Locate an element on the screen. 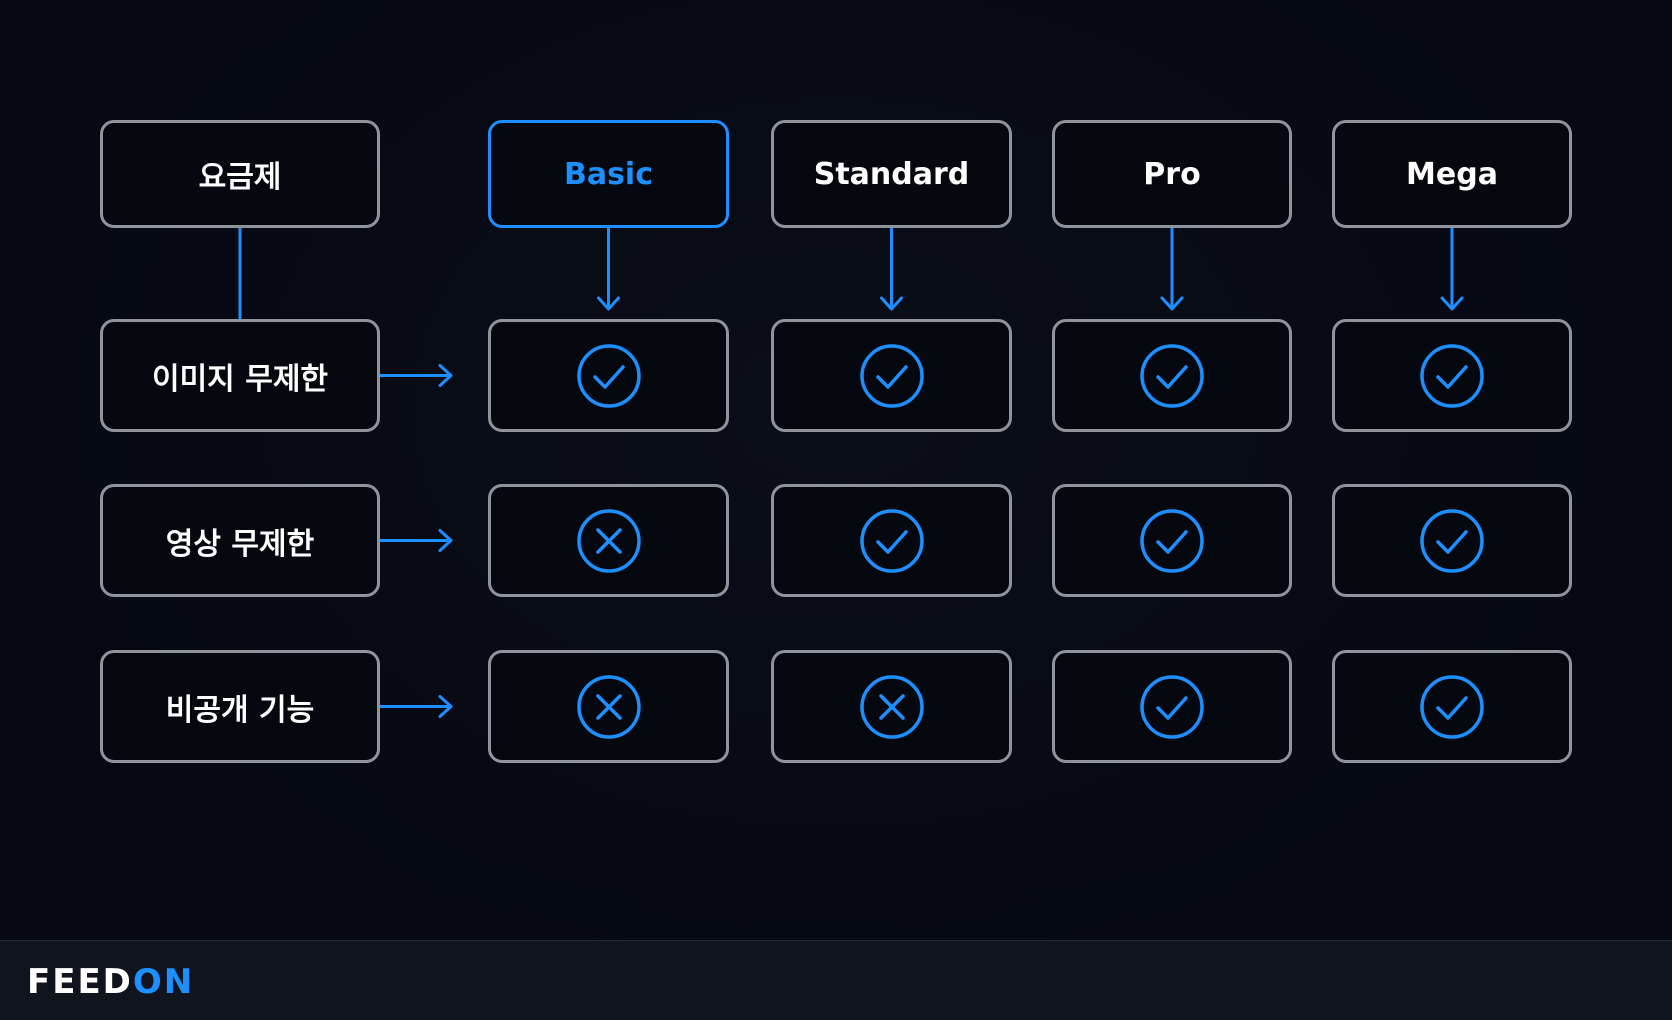 The width and height of the screenshot is (1672, 1020). feature-label-box: 영상 무제한 is located at coordinates (240, 540).